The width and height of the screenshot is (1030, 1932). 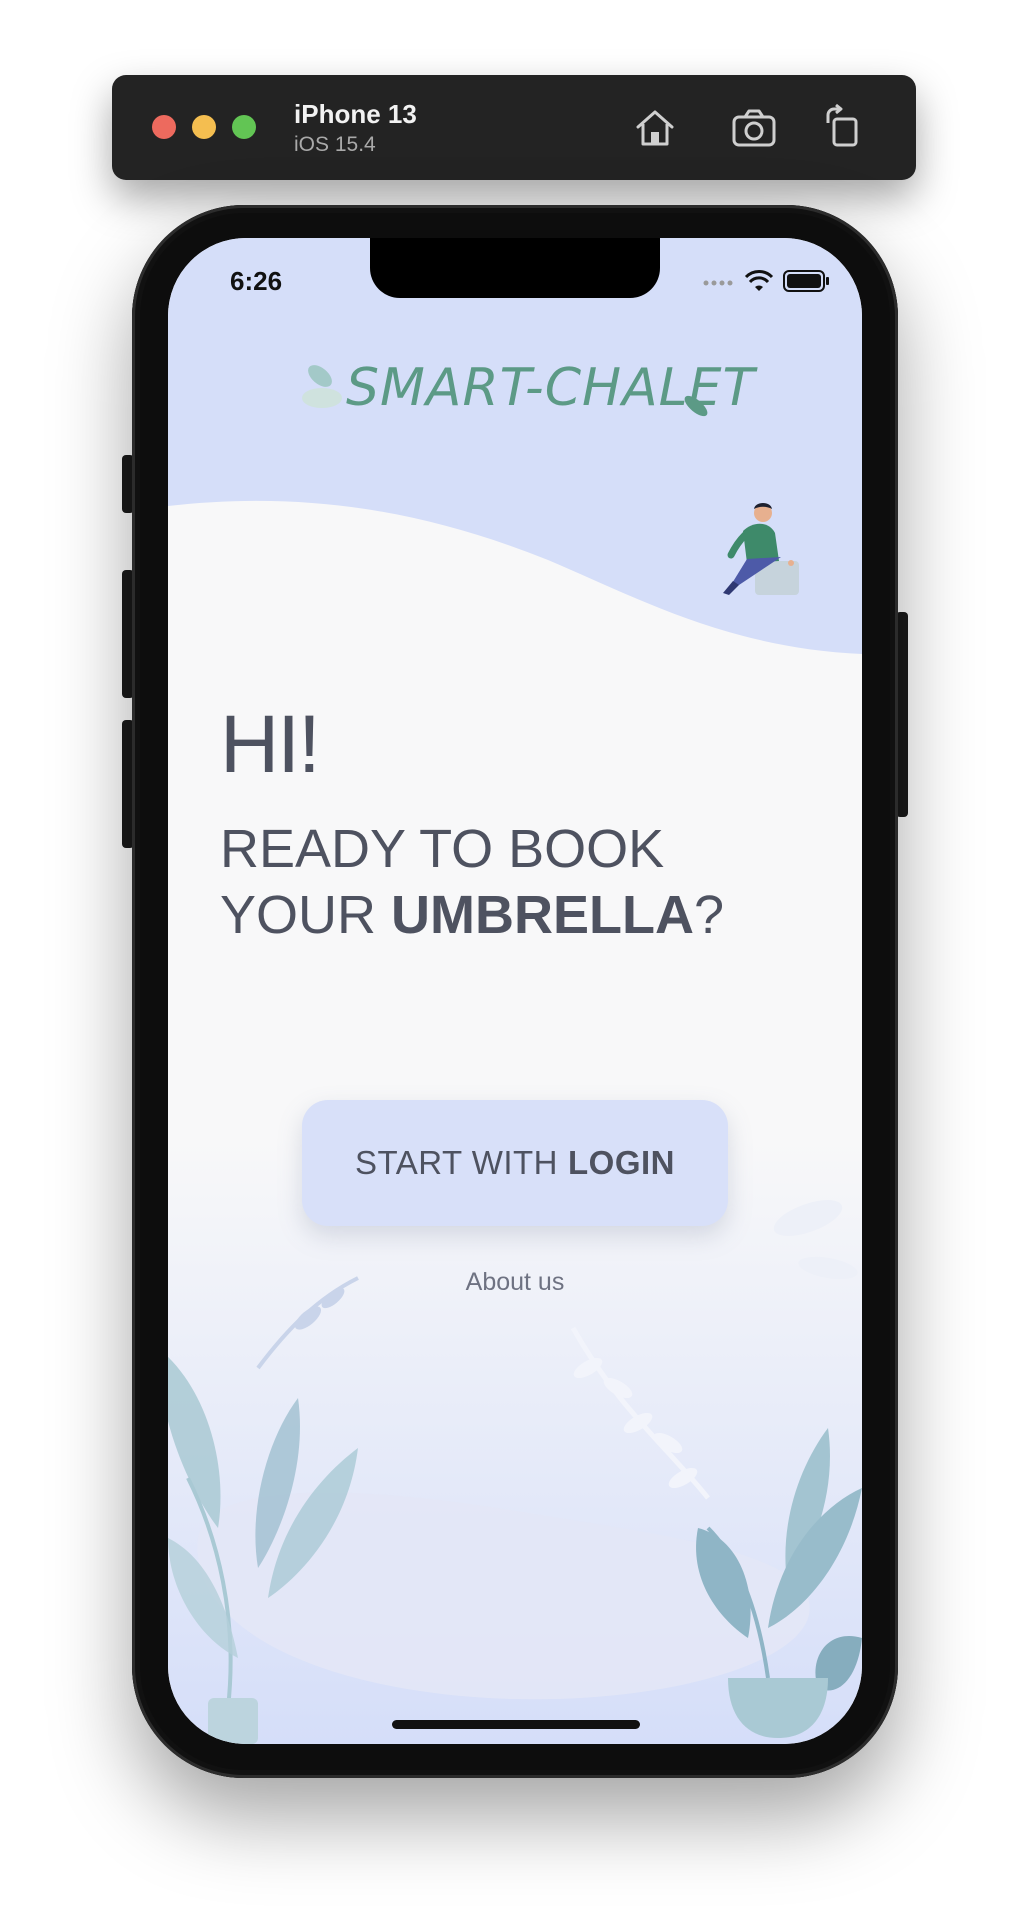 I want to click on close-window-button, so click(x=164, y=127).